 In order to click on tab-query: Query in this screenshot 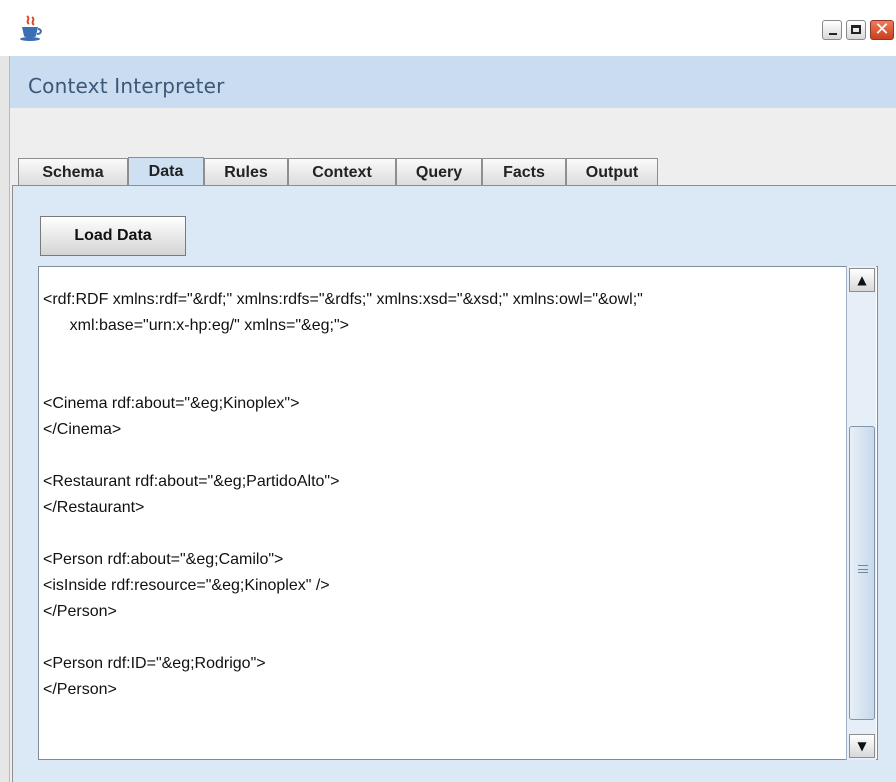, I will do `click(439, 171)`.